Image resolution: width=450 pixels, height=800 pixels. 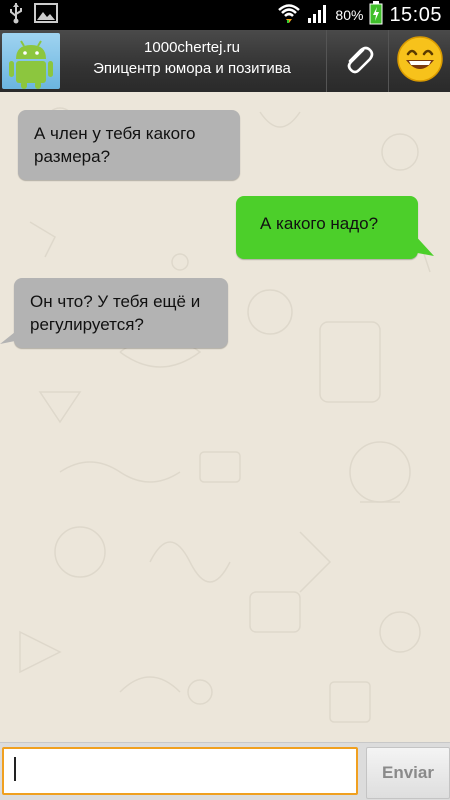 What do you see at coordinates (415, 14) in the screenshot?
I see `status-time: 15:05` at bounding box center [415, 14].